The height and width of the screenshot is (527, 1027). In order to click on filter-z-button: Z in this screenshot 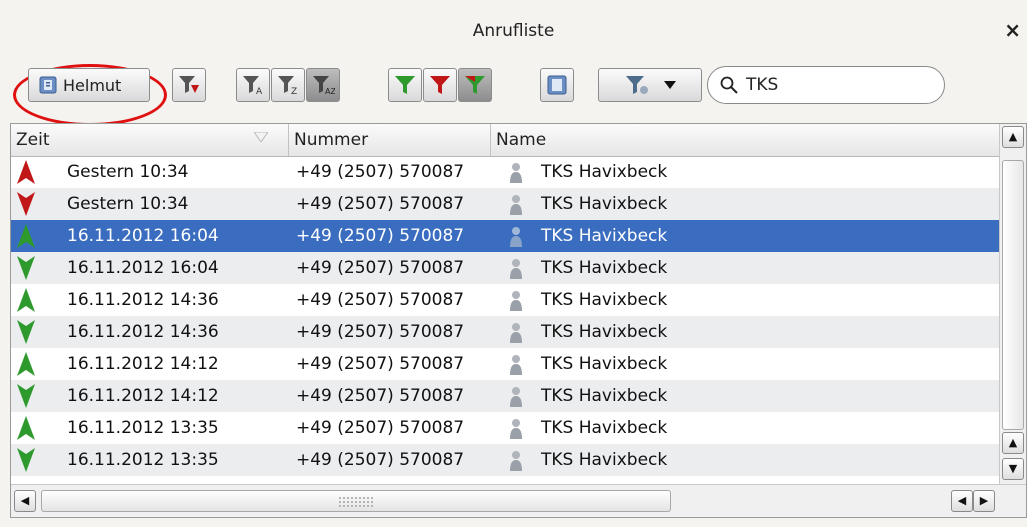, I will do `click(288, 85)`.